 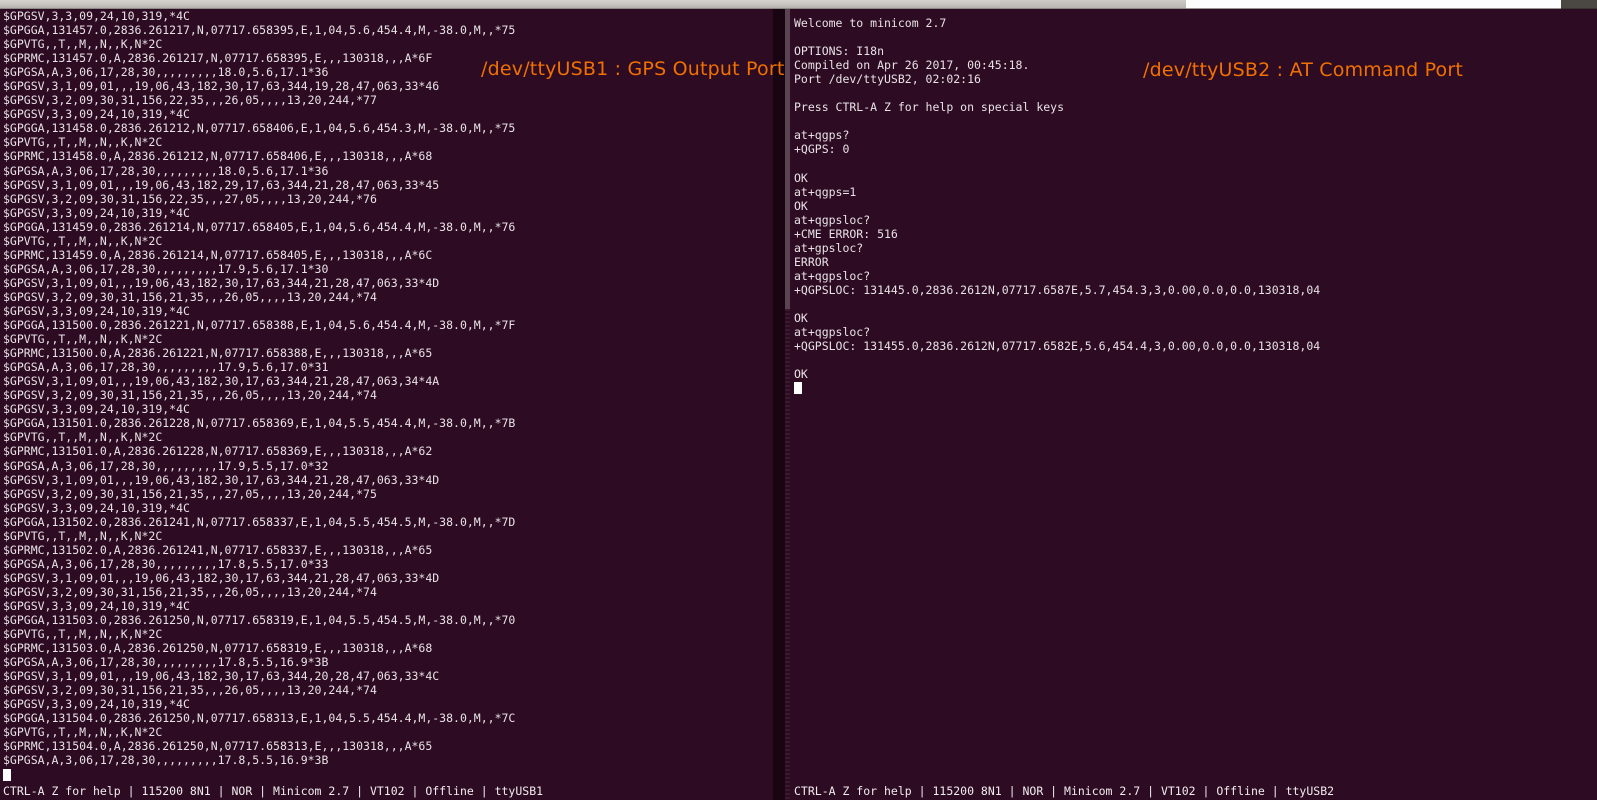 I want to click on terminal-line: at+gpsloc?, so click(x=829, y=247).